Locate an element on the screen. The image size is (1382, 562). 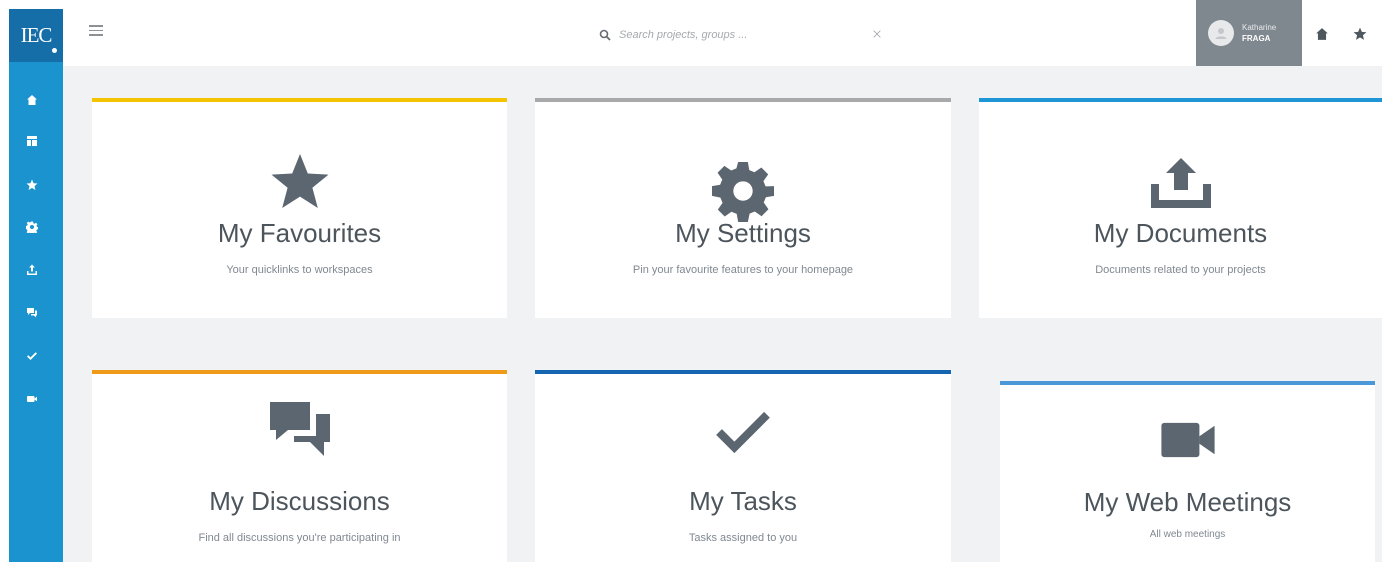
sidebar-item-settings is located at coordinates (32, 227).